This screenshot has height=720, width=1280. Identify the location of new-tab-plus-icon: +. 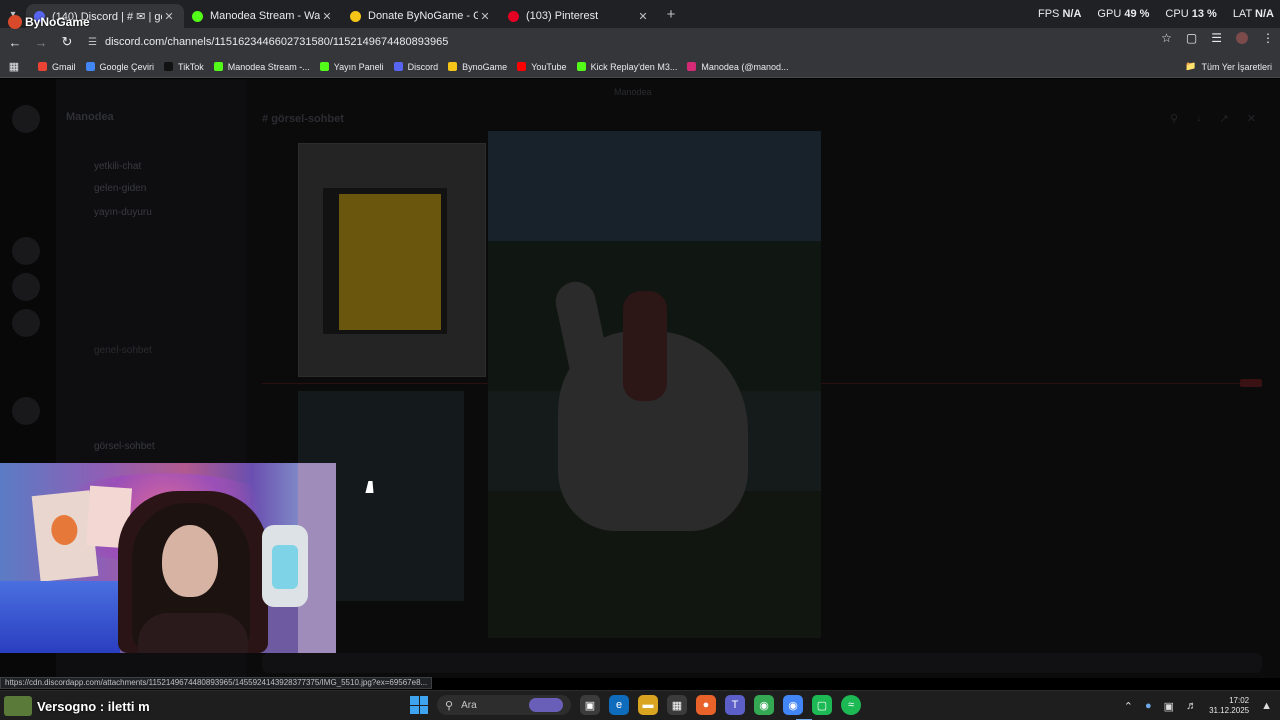
(671, 14).